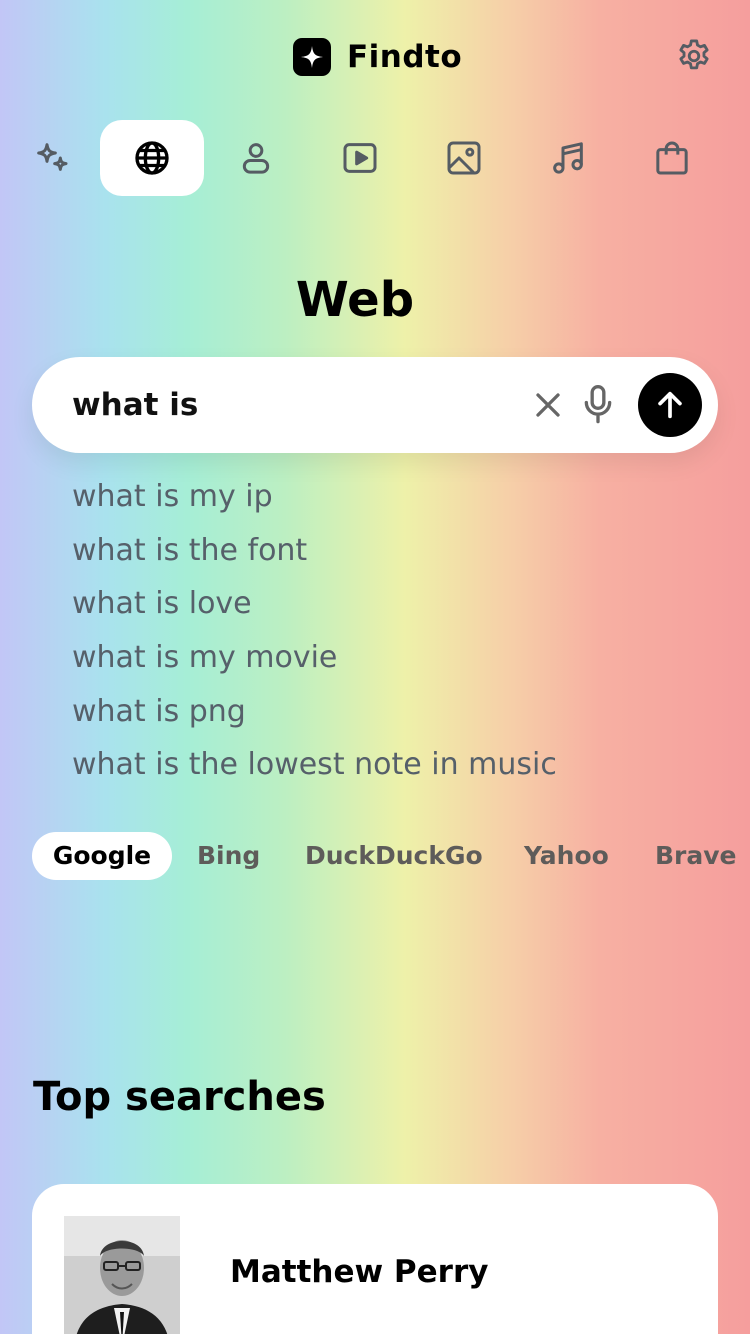  I want to click on arrow-up-icon, so click(670, 405).